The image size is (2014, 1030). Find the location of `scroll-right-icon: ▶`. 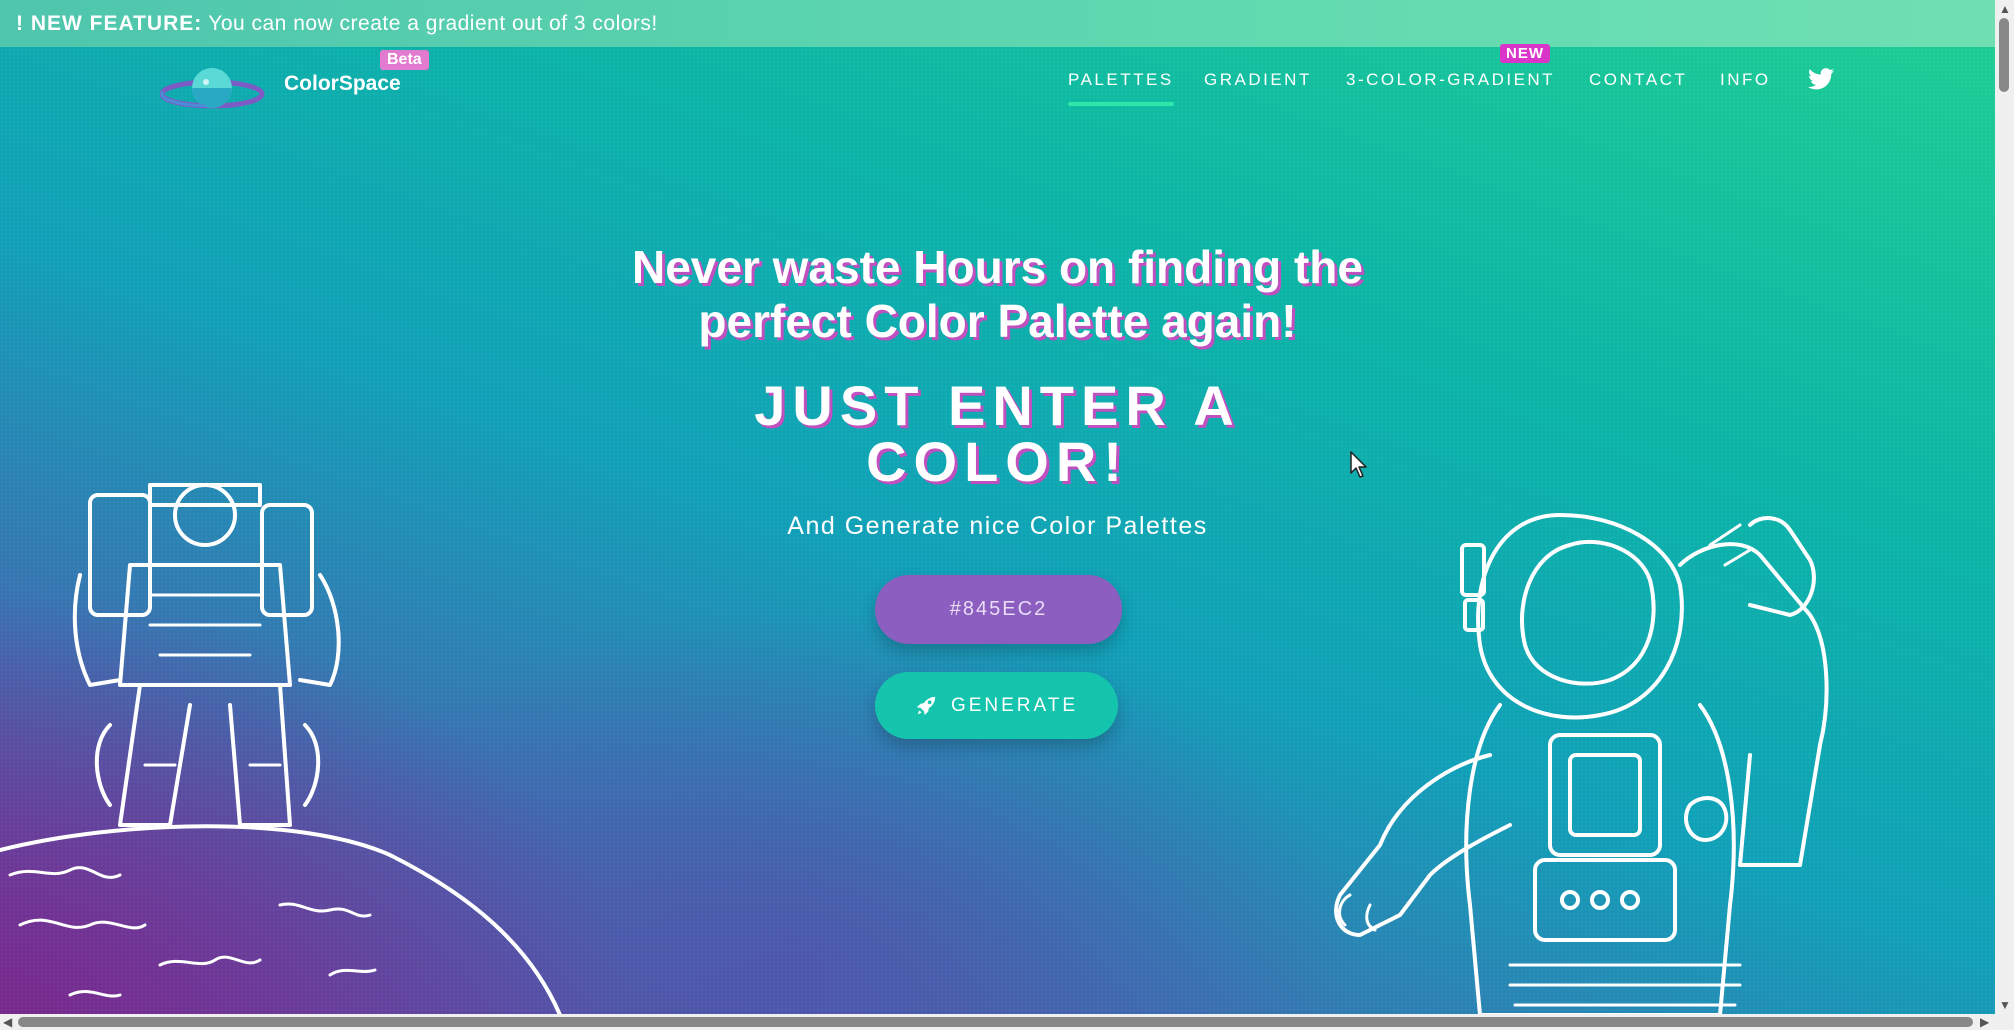

scroll-right-icon: ▶ is located at coordinates (1984, 1022).